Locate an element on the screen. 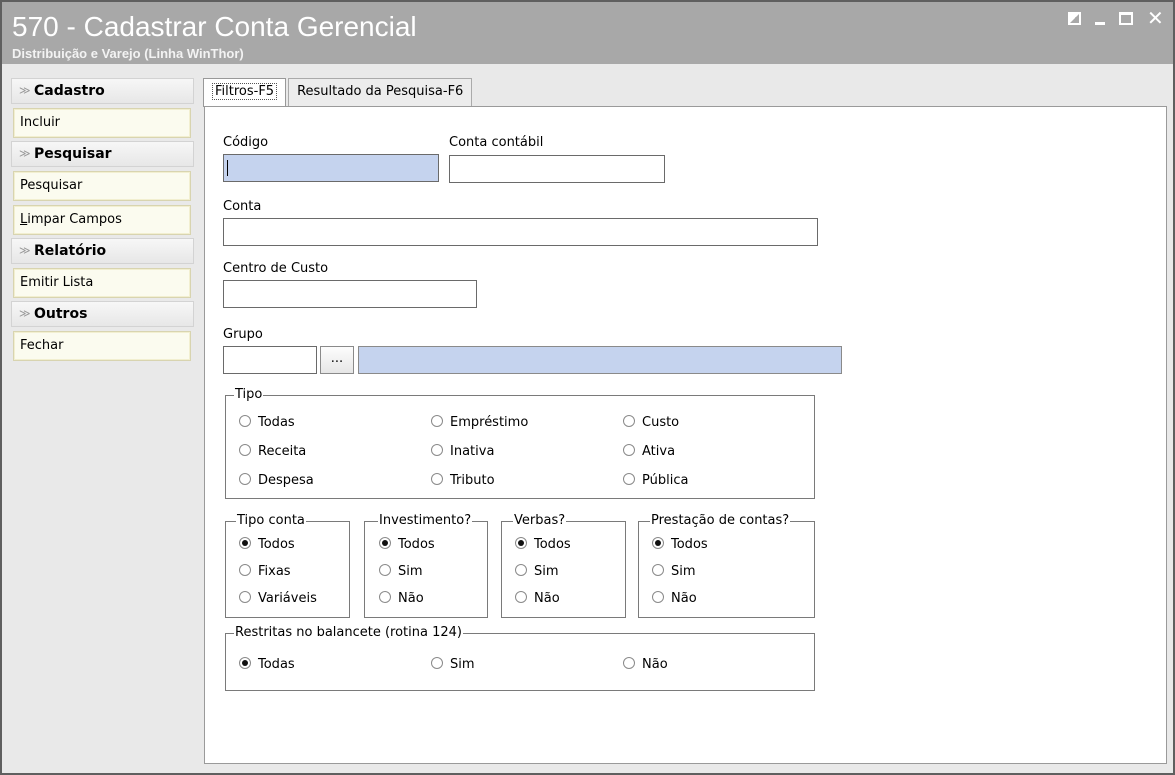  restritas-sim-radio: Sim is located at coordinates (453, 665).